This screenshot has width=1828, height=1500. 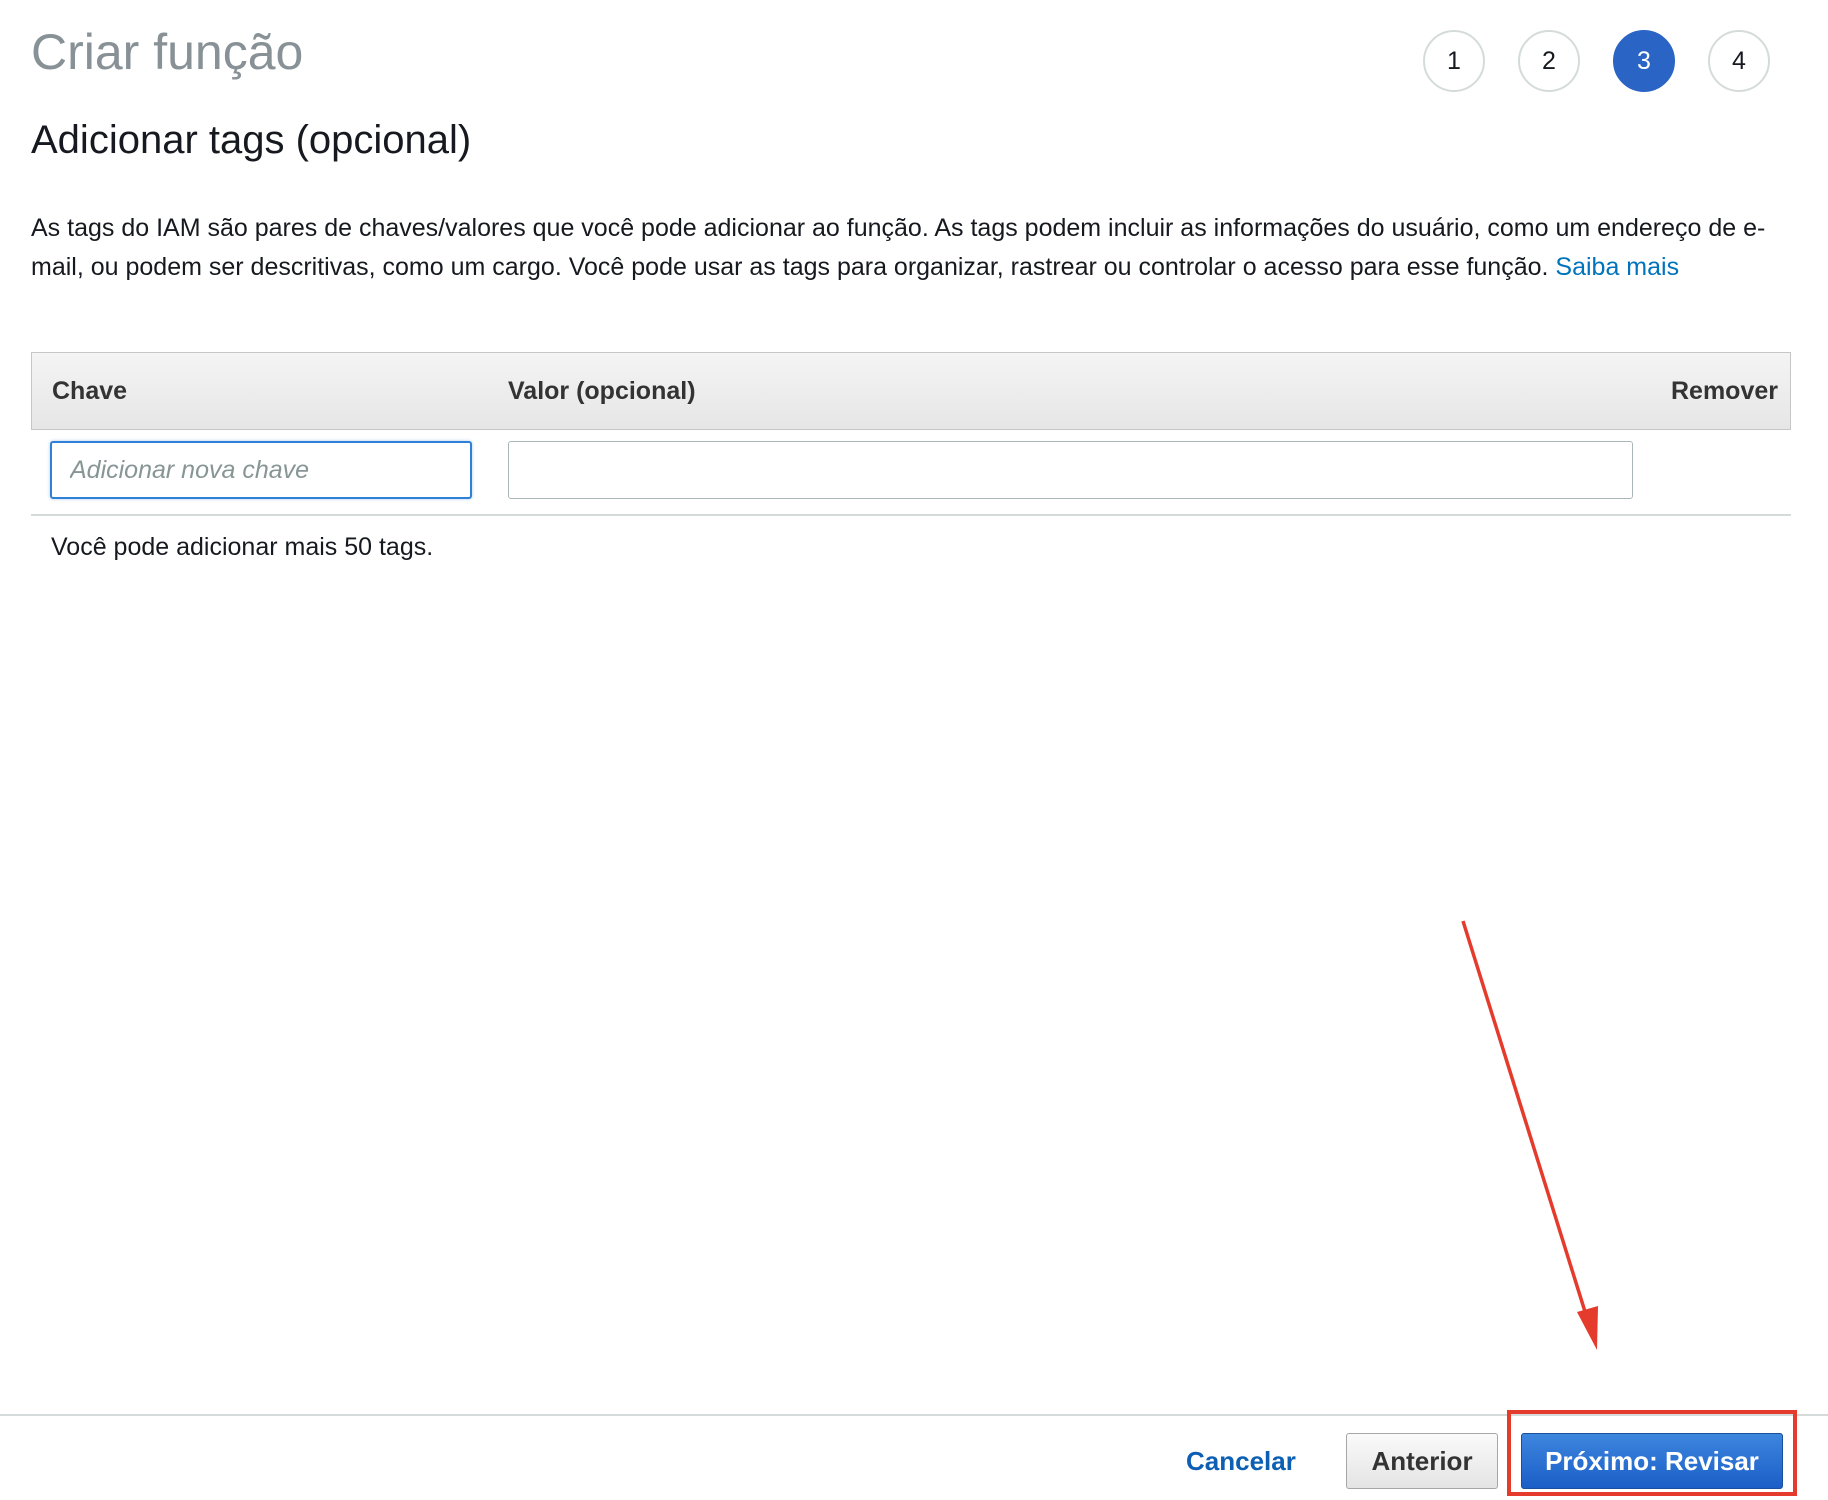 I want to click on step-4: 4, so click(x=1739, y=61).